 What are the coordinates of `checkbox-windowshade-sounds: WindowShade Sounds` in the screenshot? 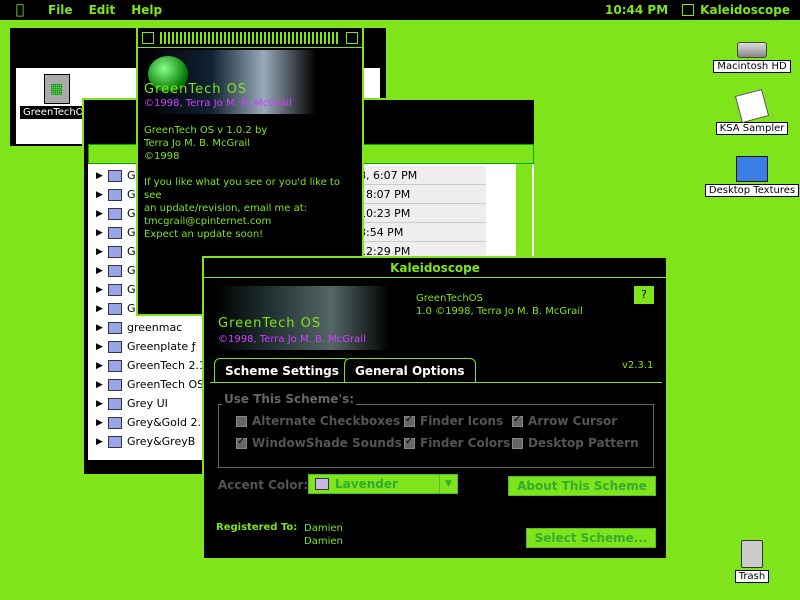 It's located at (319, 443).